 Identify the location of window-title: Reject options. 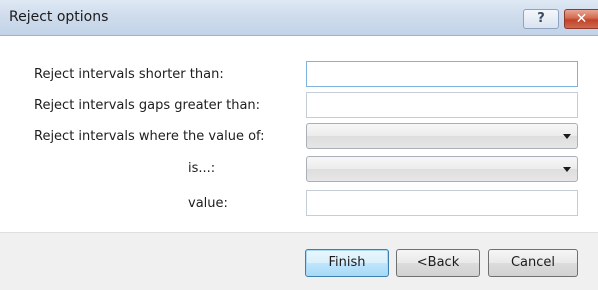
(59, 17).